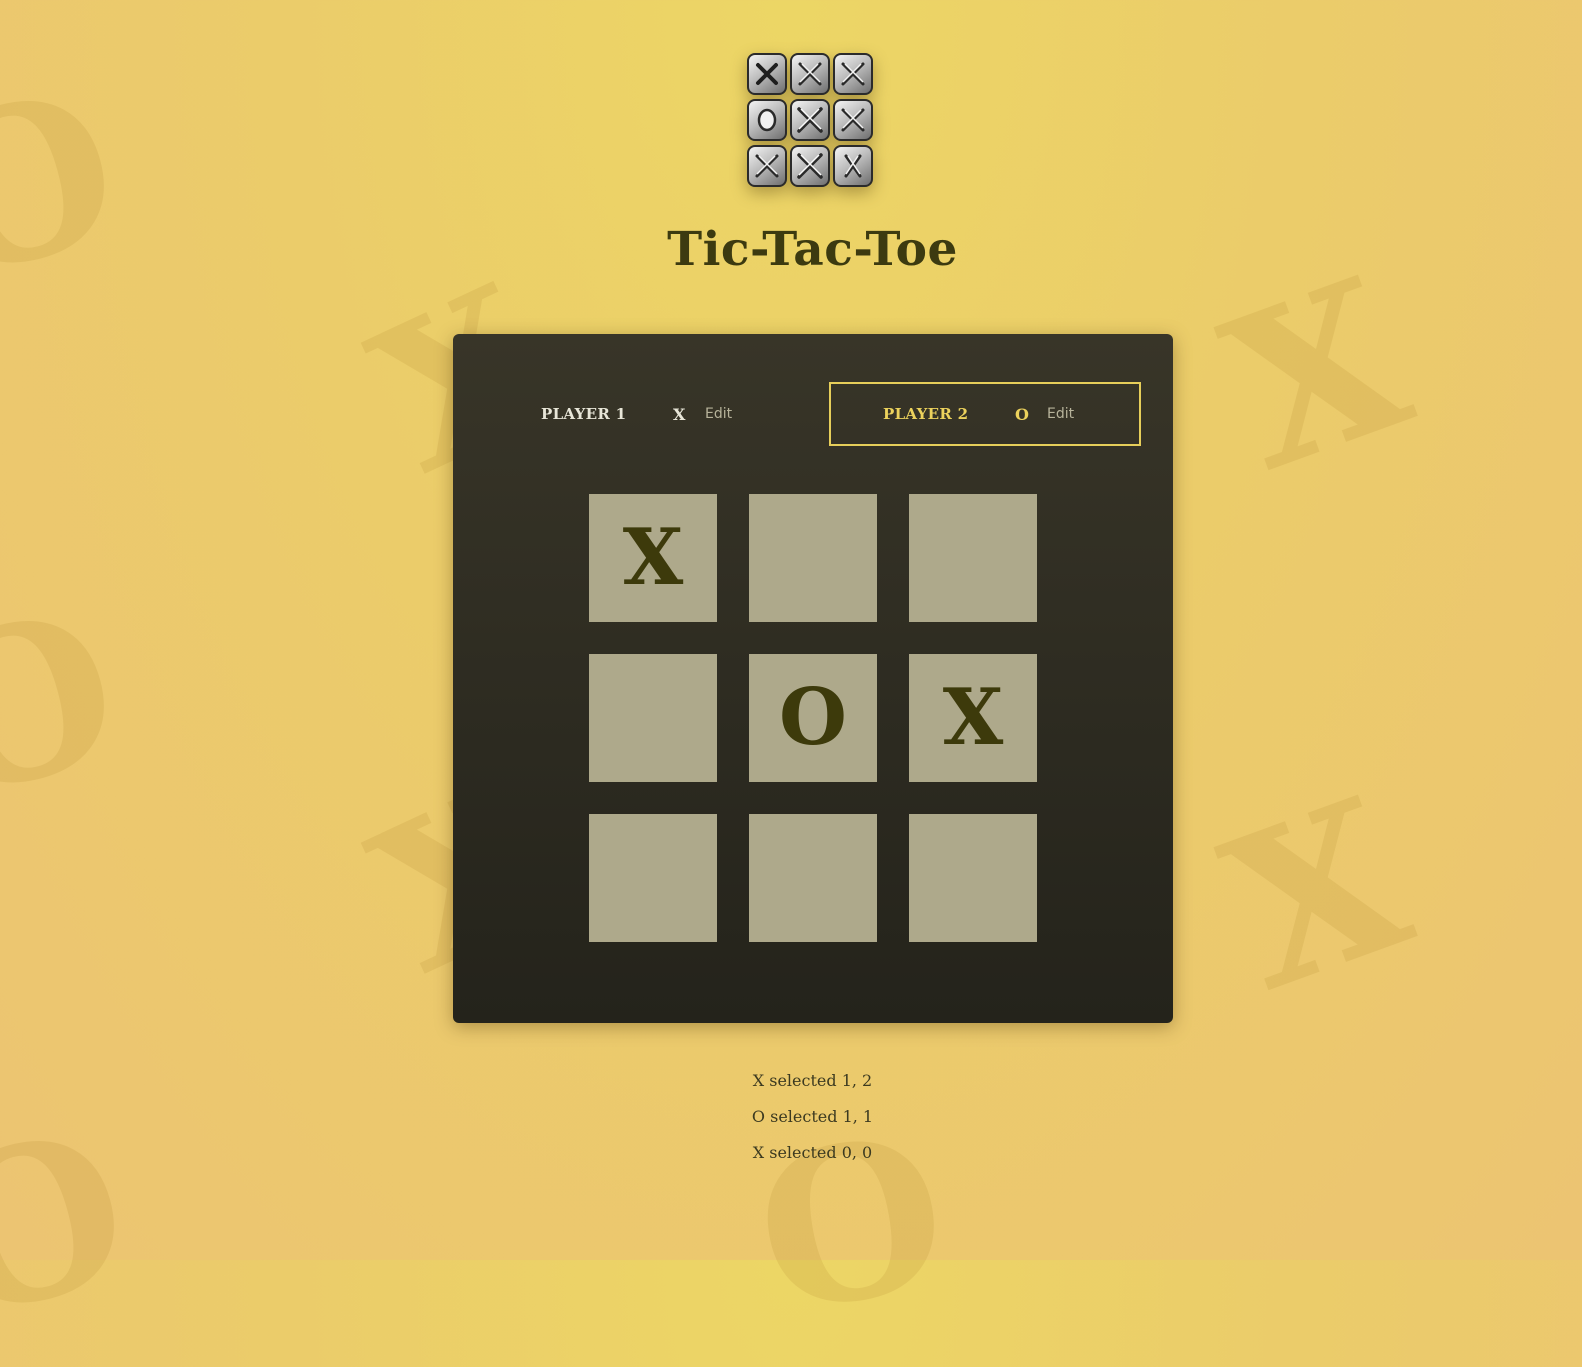 The width and height of the screenshot is (1582, 1367). I want to click on player-1-card: PLAYER 1 X Edit, so click(643, 414).